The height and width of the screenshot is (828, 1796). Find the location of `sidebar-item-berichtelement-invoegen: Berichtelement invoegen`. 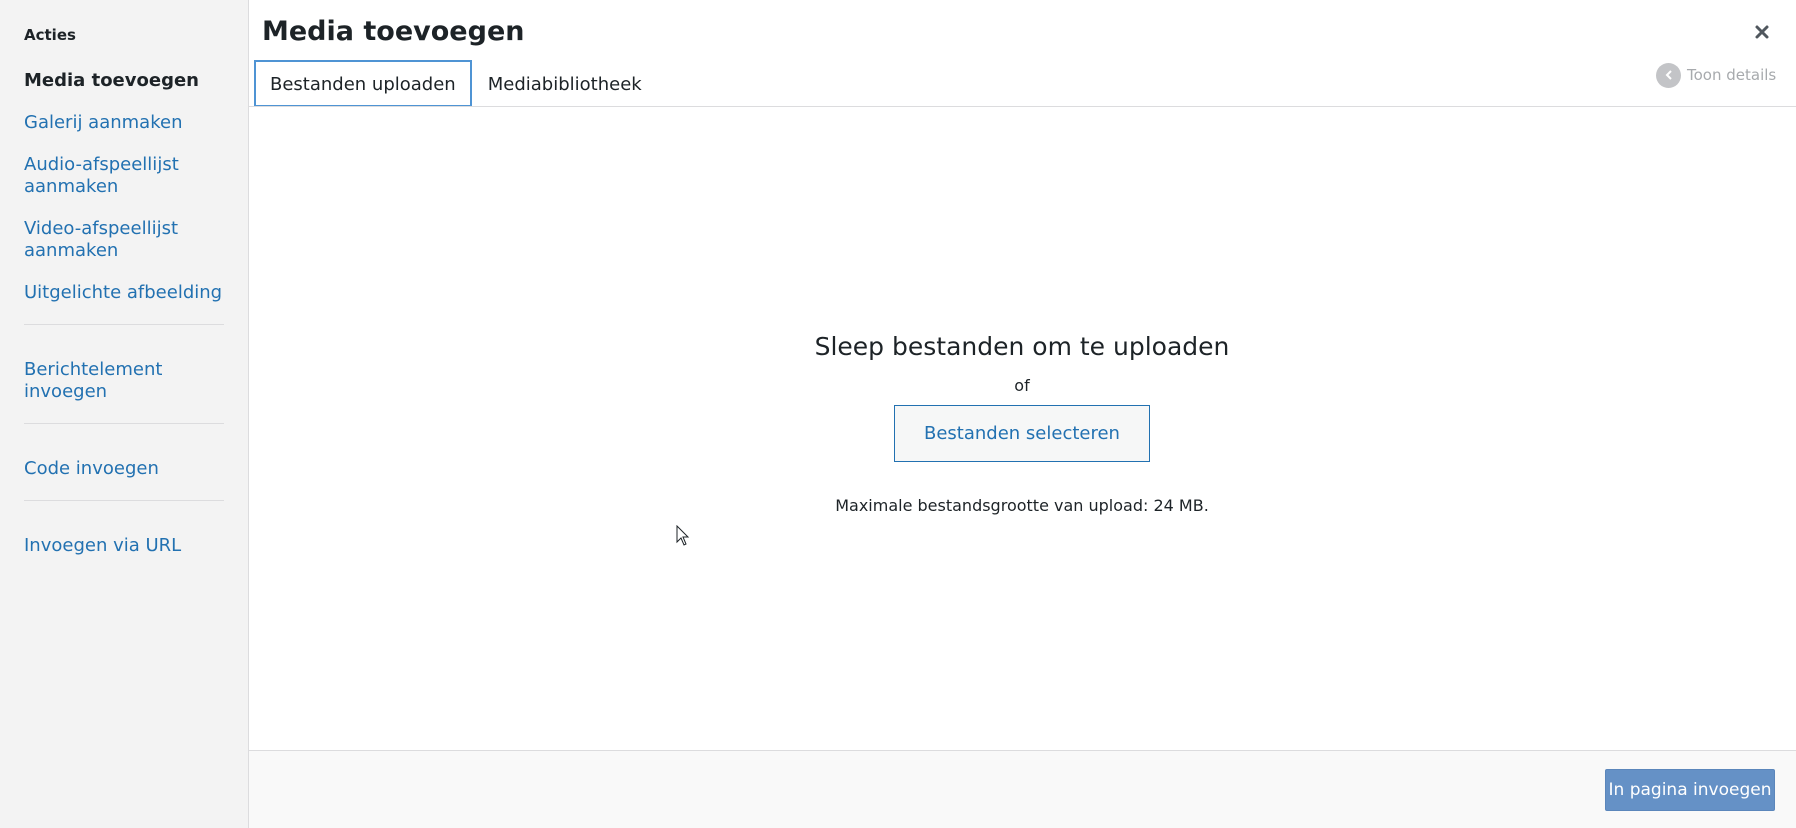

sidebar-item-berichtelement-invoegen: Berichtelement invoegen is located at coordinates (124, 381).